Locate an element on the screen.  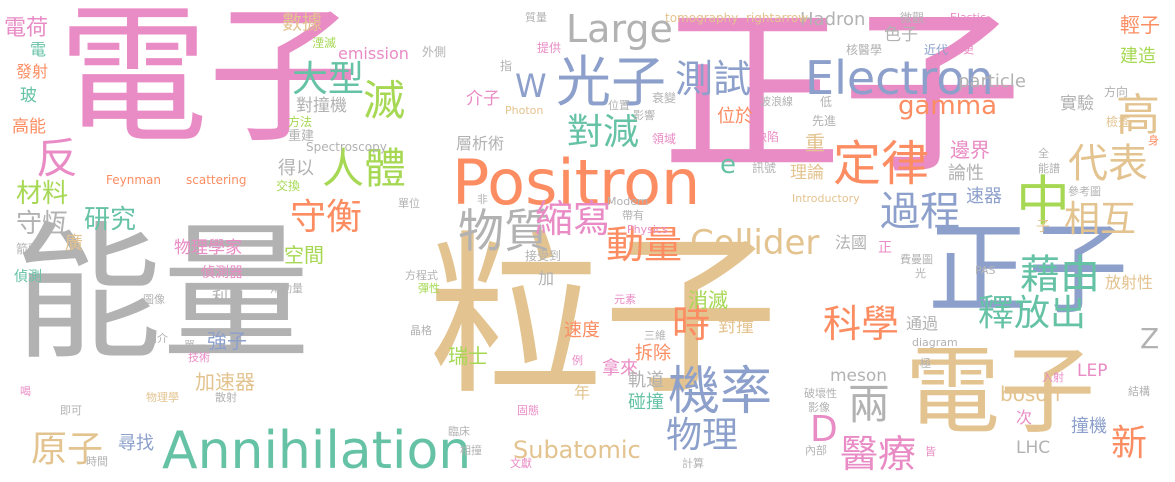
word: 相撞 is located at coordinates (471, 450).